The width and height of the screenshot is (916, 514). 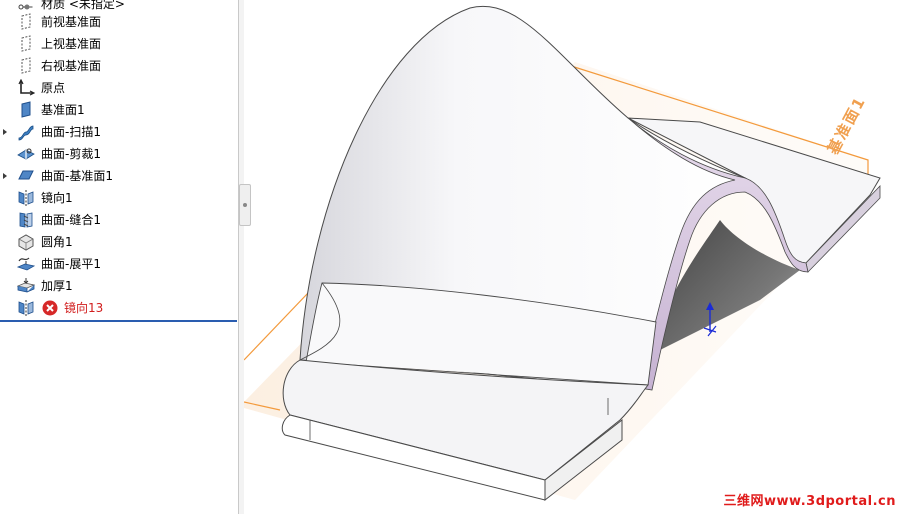 I want to click on tree-item-flatten1: 曲面-展平1, so click(x=118, y=264).